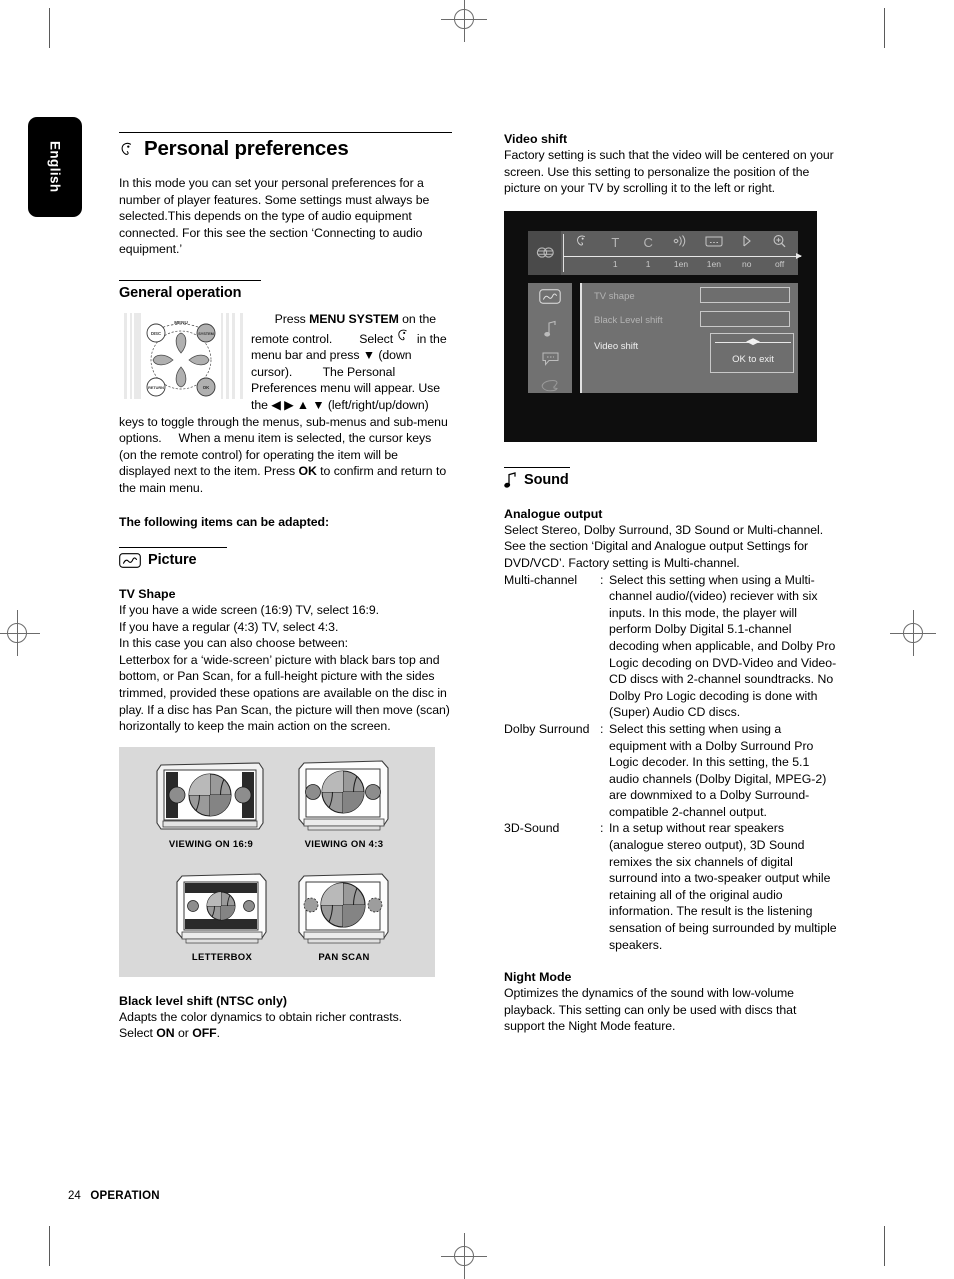 This screenshot has height=1279, width=954. I want to click on sound-heading: Sound, so click(670, 480).